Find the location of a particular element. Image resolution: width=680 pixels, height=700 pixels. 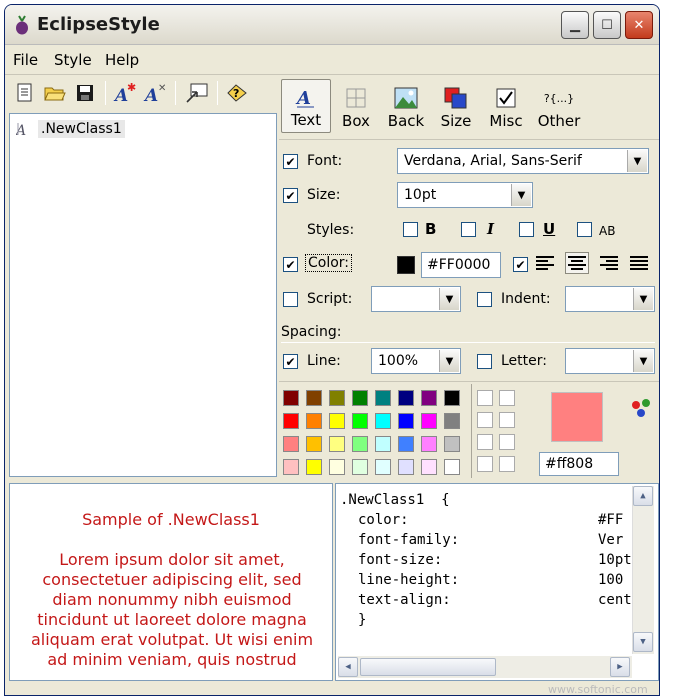

tab-back: Back is located at coordinates (406, 106).